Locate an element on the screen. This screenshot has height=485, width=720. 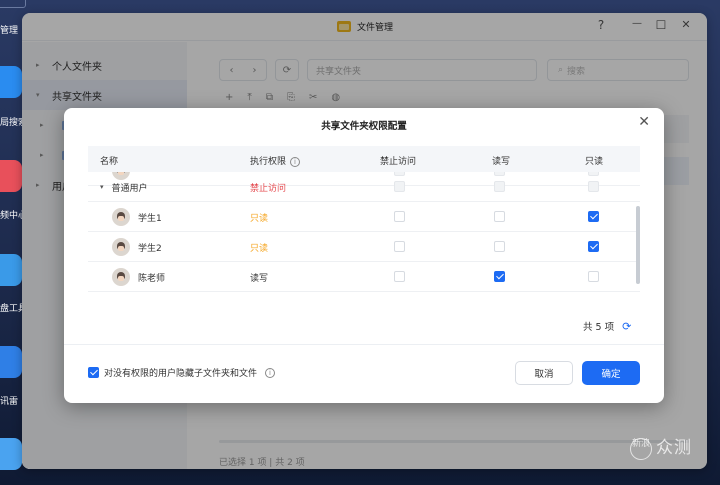
watermark-logo: 新浪 is located at coordinates (641, 449).